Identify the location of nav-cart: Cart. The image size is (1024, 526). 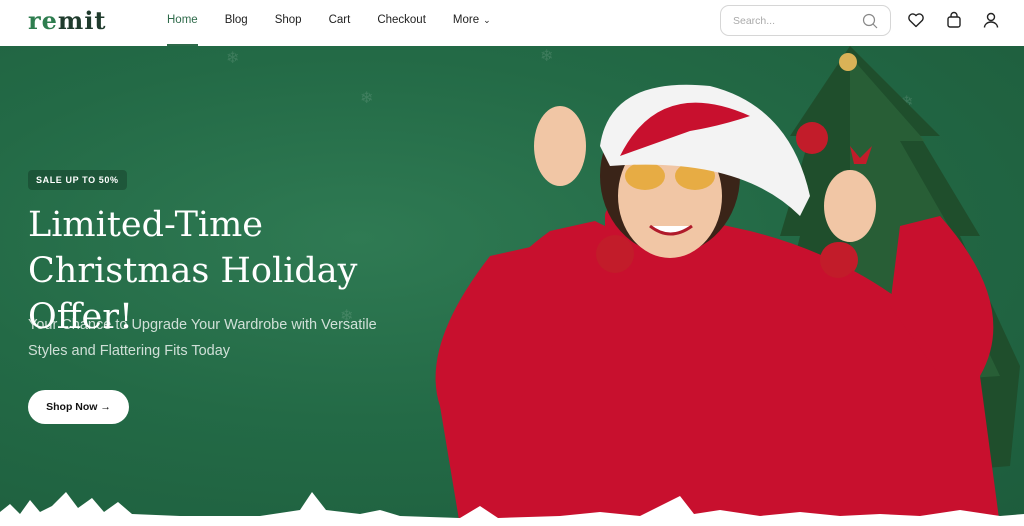
(340, 23).